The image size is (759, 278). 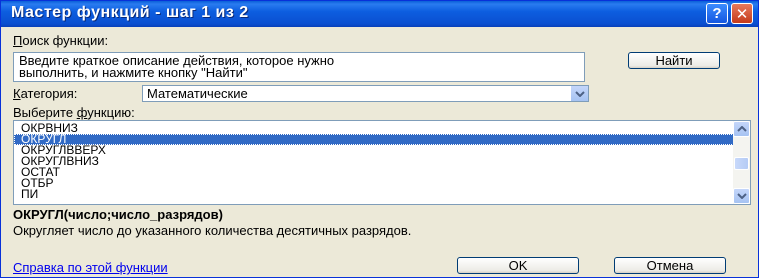 What do you see at coordinates (382, 128) in the screenshot?
I see `list-item: ОКРВНИЗ` at bounding box center [382, 128].